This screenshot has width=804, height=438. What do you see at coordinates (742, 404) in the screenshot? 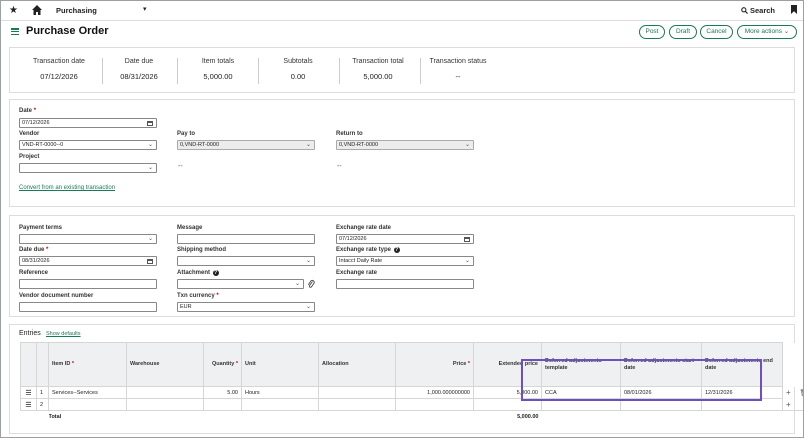
I see `cell-deferred-end-date` at bounding box center [742, 404].